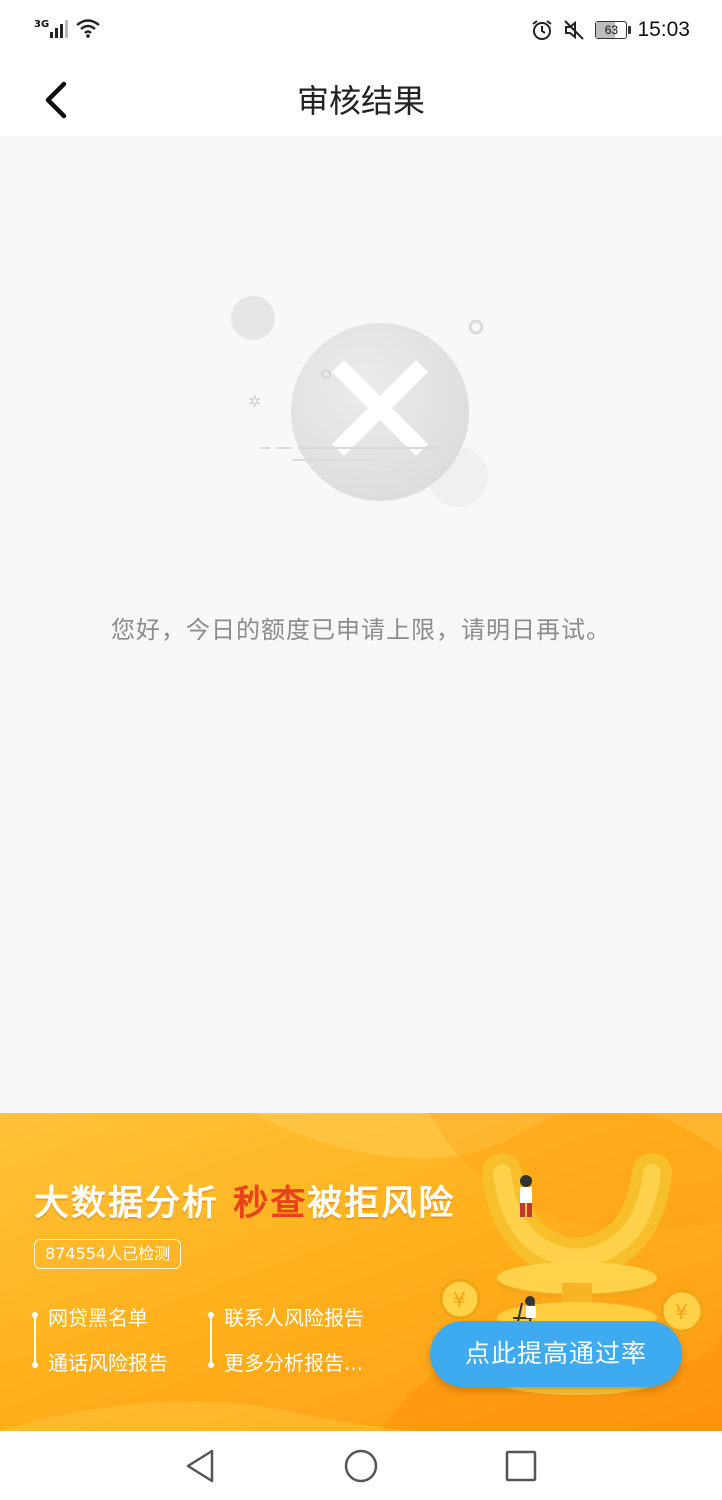  I want to click on coin-icon: ¥, so click(460, 1299).